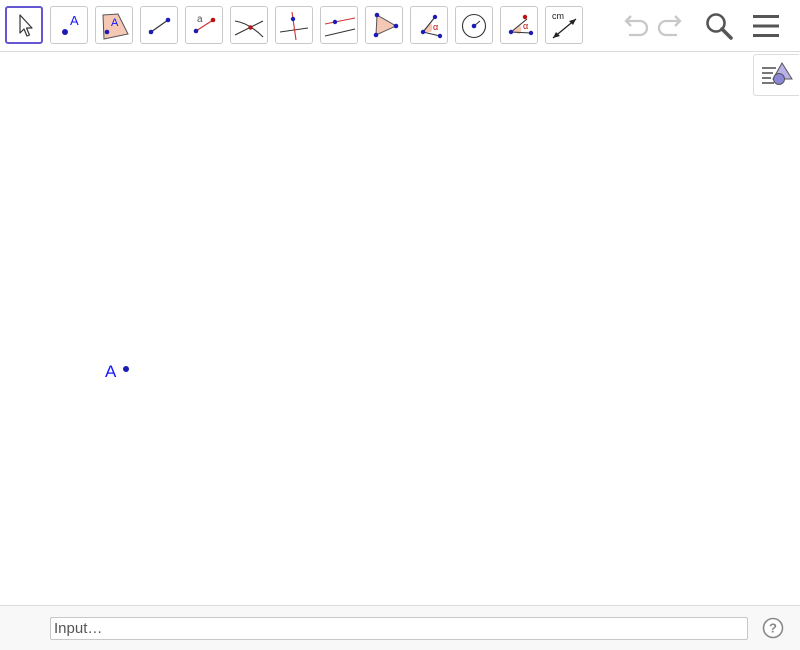 The image size is (800, 650). What do you see at coordinates (111, 371) in the screenshot?
I see `point-a-label: A` at bounding box center [111, 371].